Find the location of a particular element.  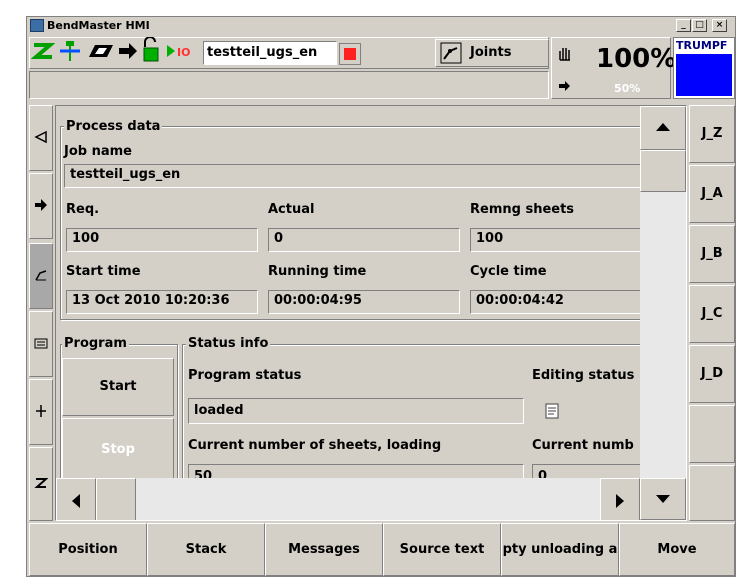

arrow-right-scroll-icon is located at coordinates (620, 501).